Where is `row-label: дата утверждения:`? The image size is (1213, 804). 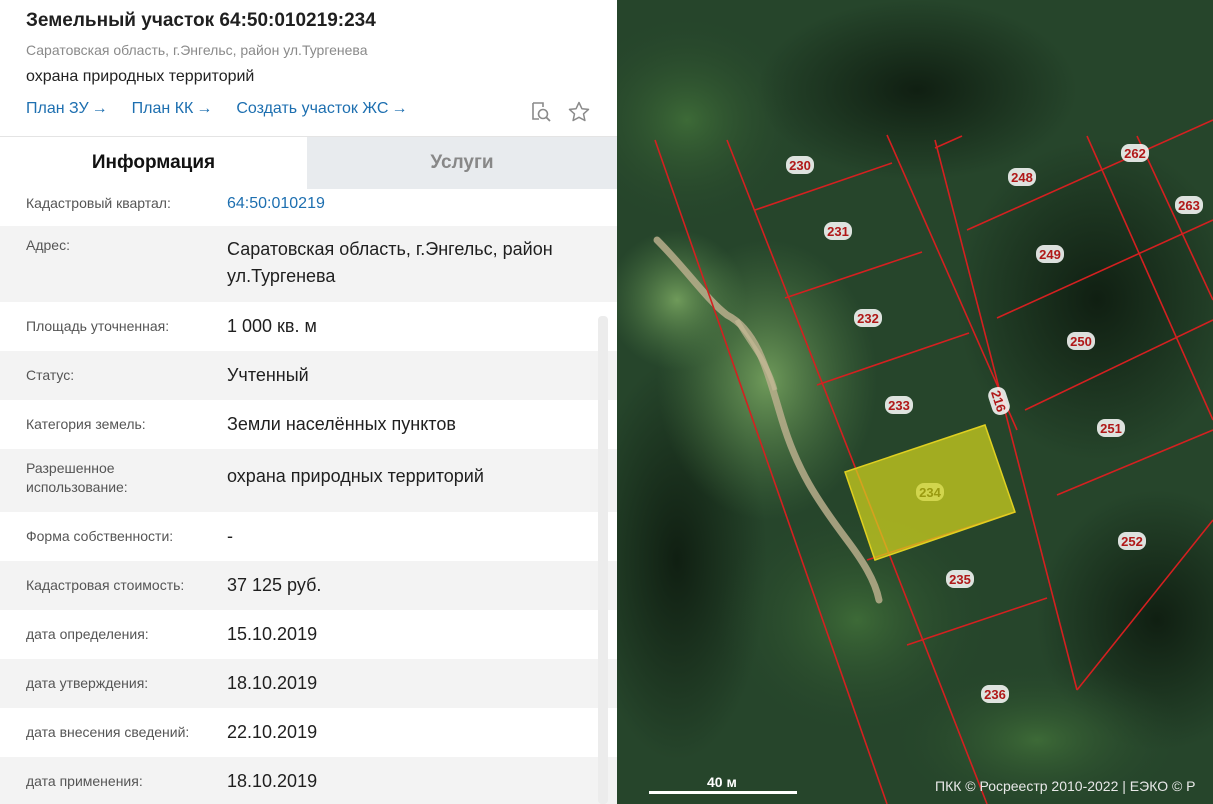 row-label: дата утверждения: is located at coordinates (87, 683).